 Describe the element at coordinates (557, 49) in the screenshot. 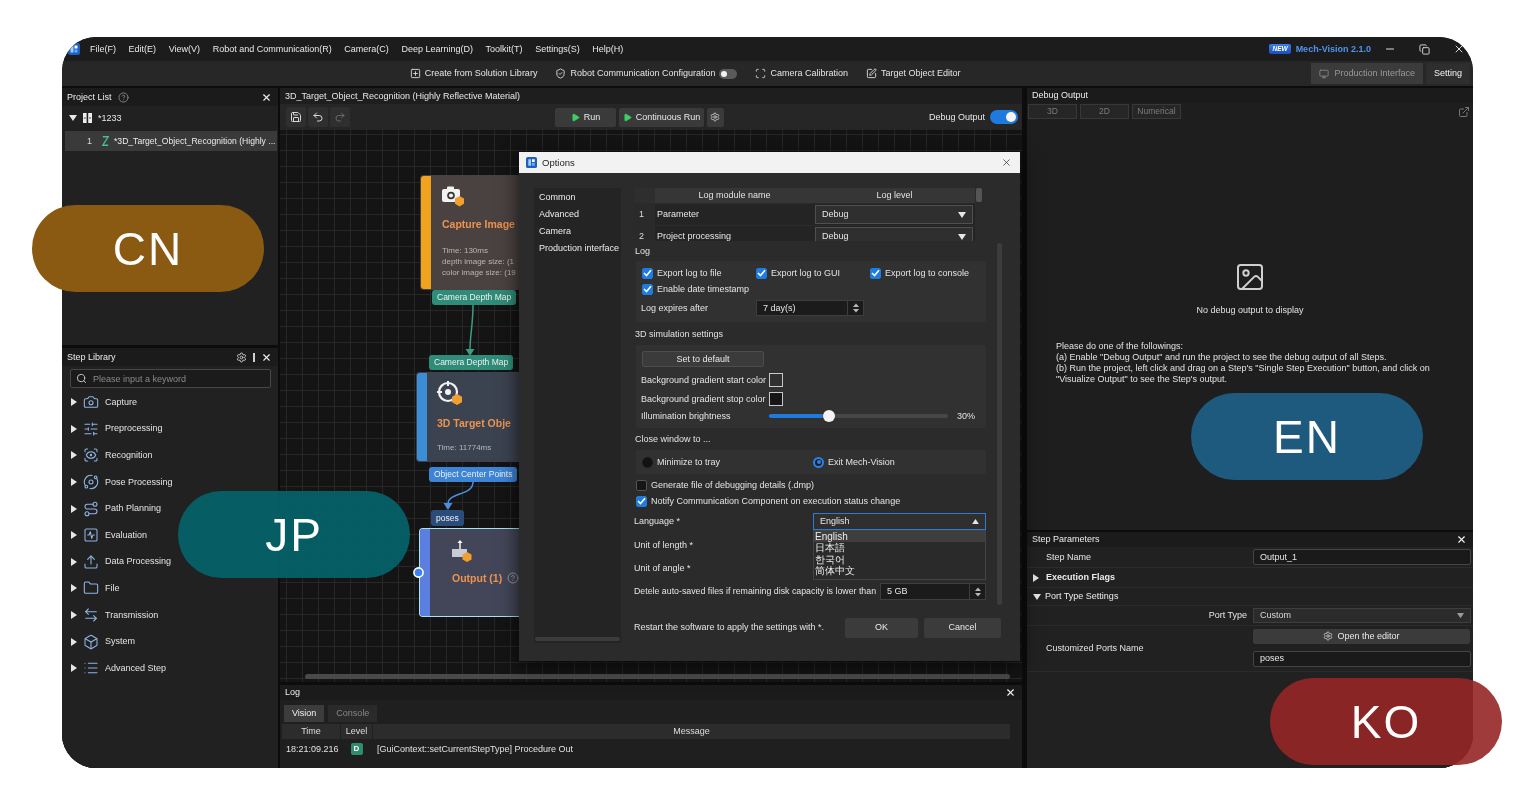

I see `menu-item: Settings(S)` at that location.